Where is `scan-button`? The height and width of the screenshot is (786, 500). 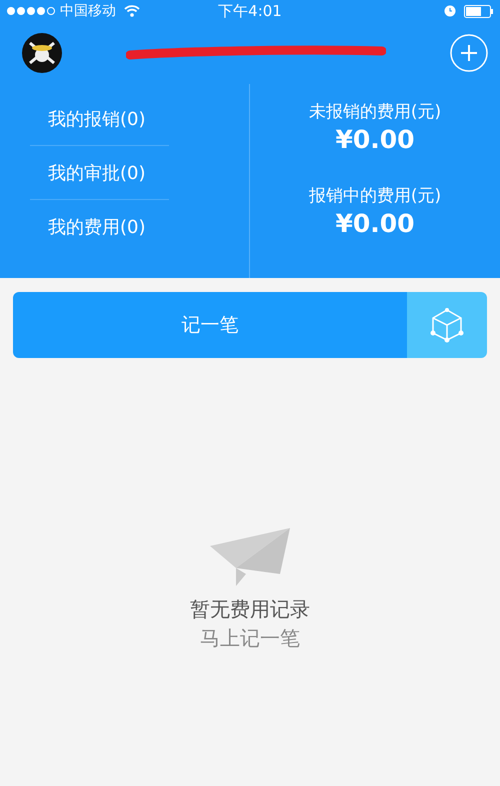
scan-button is located at coordinates (447, 325).